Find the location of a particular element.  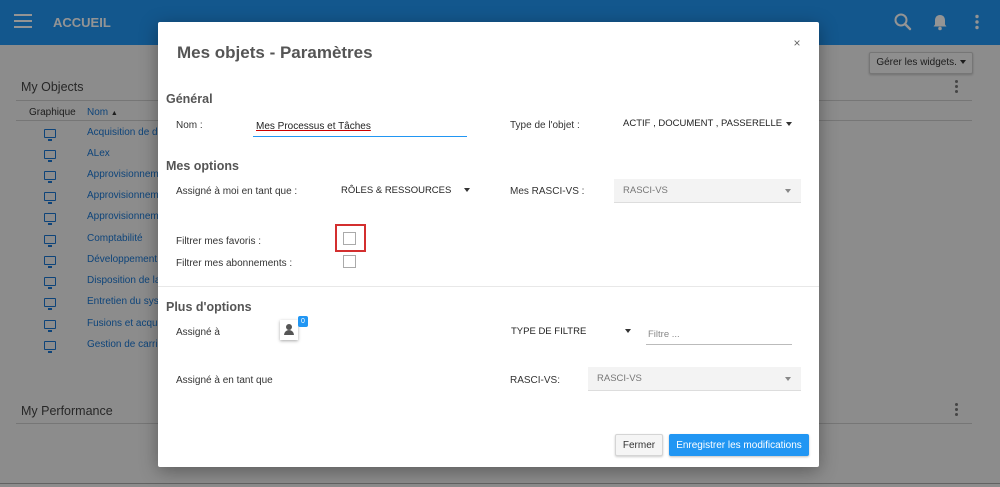

name-label: Nom : is located at coordinates (189, 125).